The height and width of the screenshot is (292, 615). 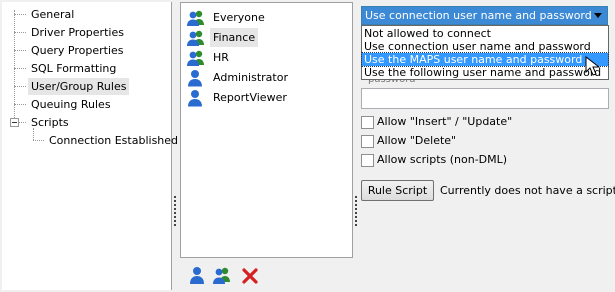 I want to click on tree-item-label: Queuing Rules, so click(x=71, y=104).